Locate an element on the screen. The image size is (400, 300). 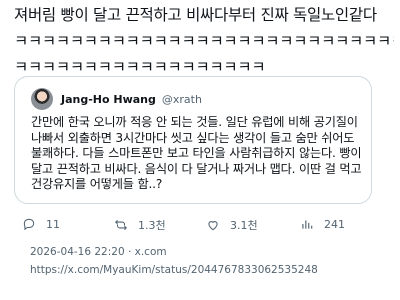
quoted-author-name: Jang-Ho Hwang is located at coordinates (108, 99).